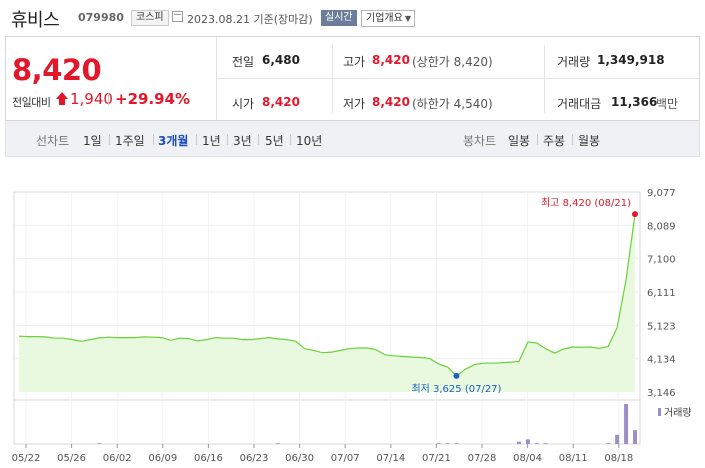 This screenshot has height=468, width=705. I want to click on up-arrow-icon, so click(62, 98).